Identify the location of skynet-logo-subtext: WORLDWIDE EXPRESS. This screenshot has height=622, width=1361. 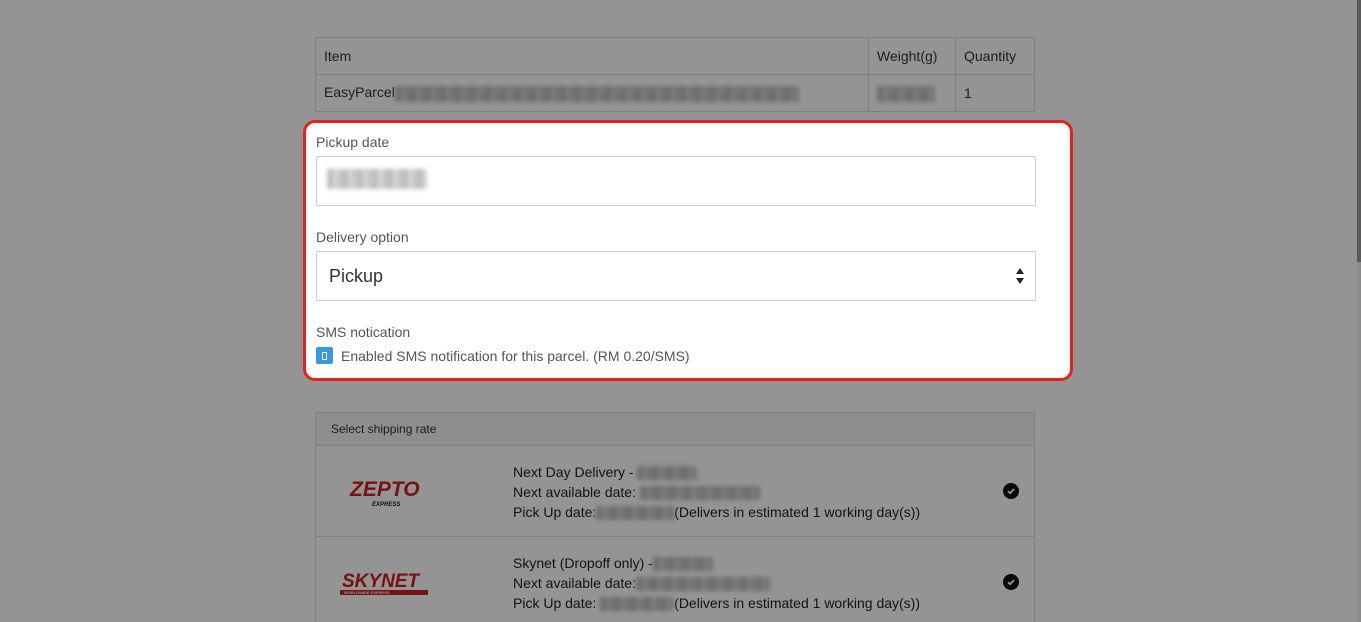
(367, 592).